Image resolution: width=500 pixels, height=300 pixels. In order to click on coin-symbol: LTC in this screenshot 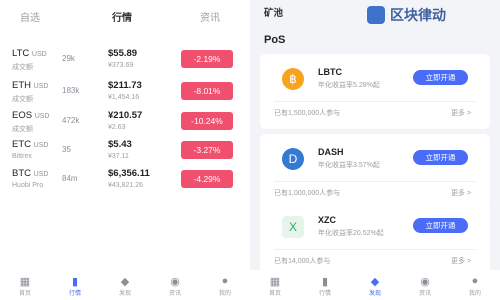, I will do `click(21, 53)`.